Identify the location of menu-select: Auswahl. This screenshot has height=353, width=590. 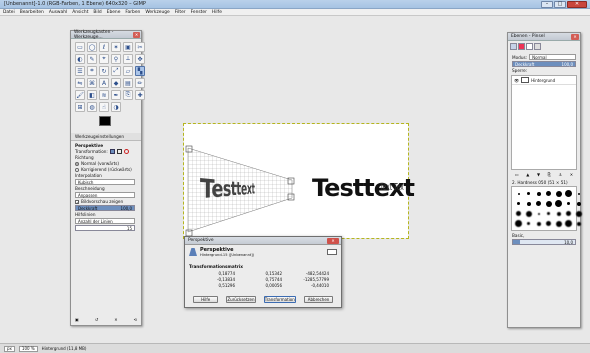
(58, 12).